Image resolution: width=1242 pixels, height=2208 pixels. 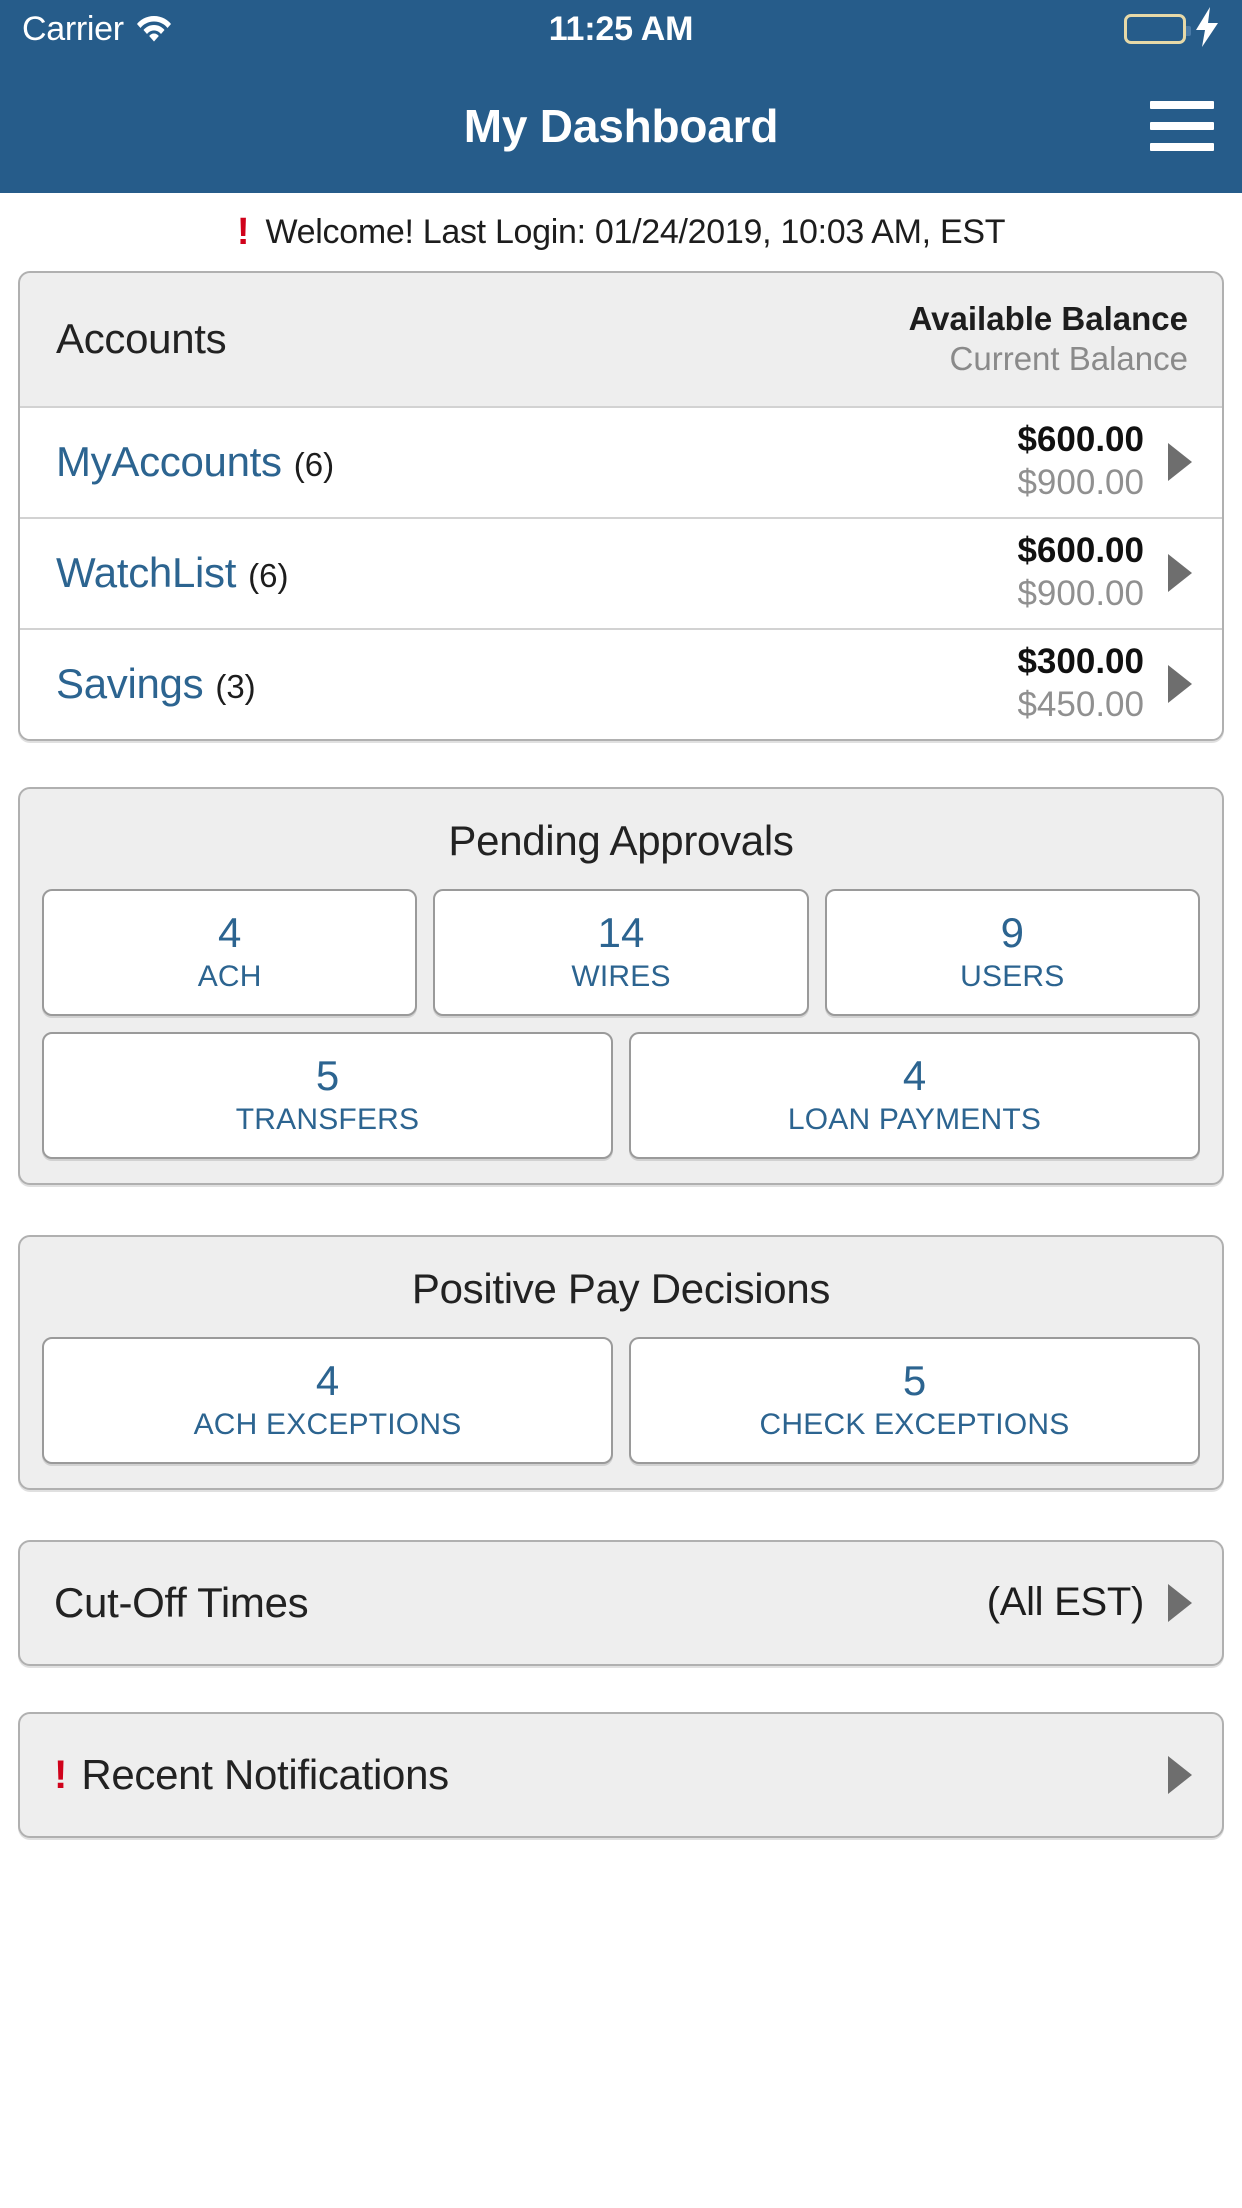 I want to click on recent-notifications-title: Recent Notifications, so click(x=265, y=1774).